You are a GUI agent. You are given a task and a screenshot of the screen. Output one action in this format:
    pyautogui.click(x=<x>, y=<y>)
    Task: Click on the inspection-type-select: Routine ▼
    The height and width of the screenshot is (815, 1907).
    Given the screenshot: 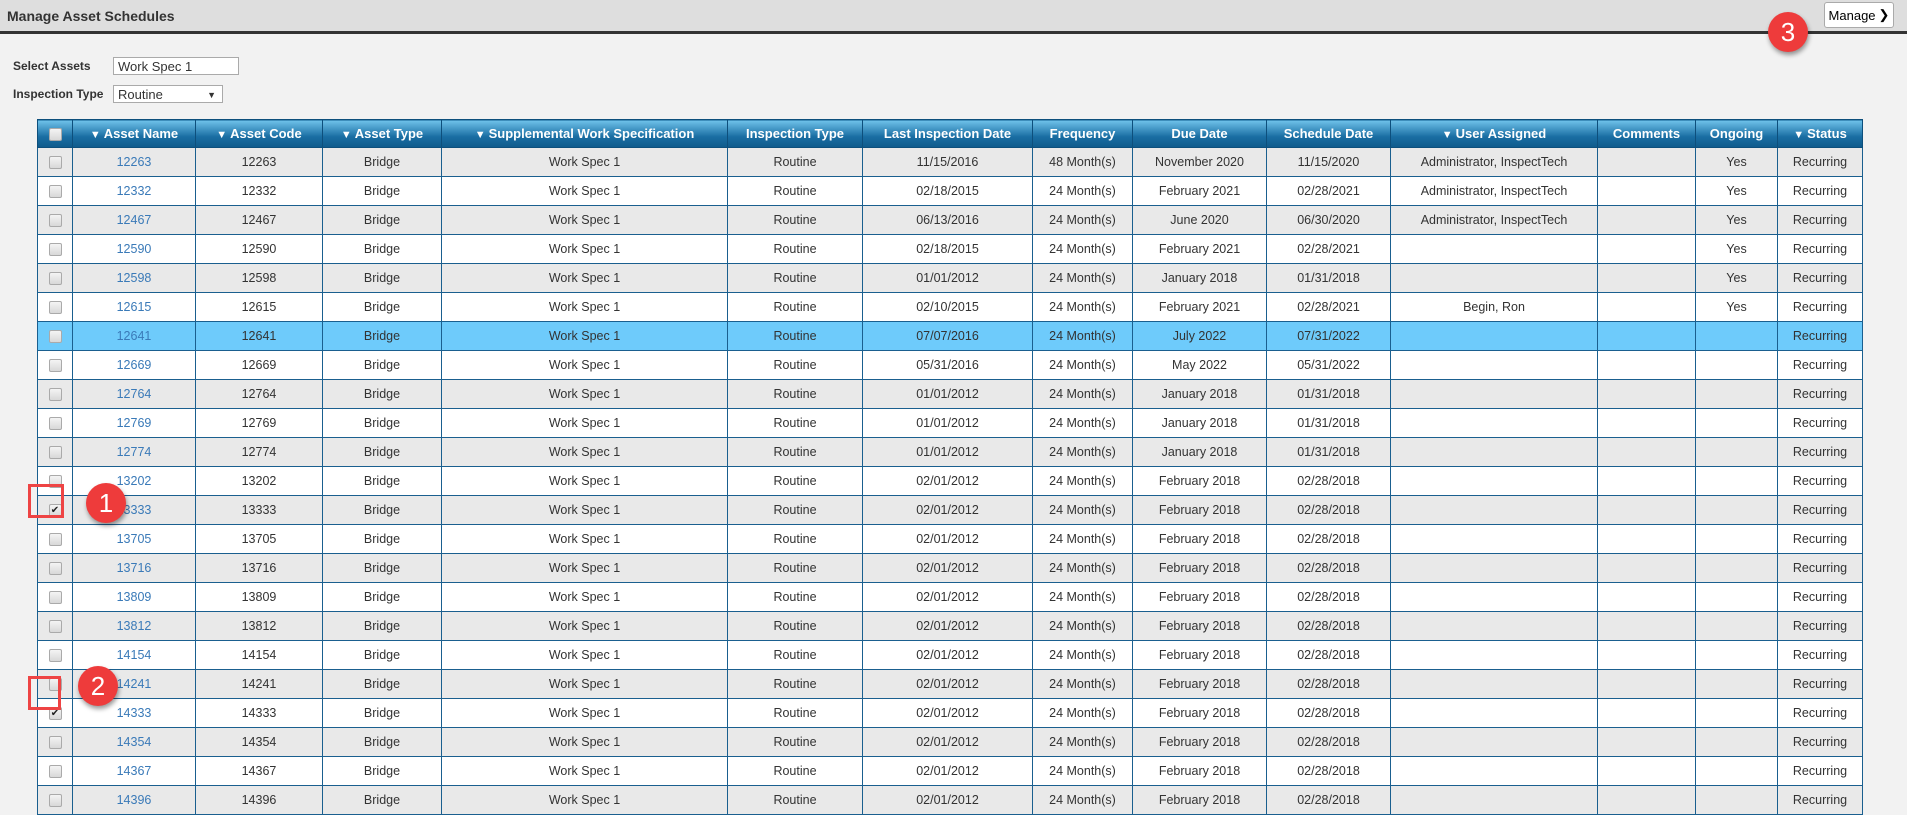 What is the action you would take?
    pyautogui.click(x=168, y=94)
    